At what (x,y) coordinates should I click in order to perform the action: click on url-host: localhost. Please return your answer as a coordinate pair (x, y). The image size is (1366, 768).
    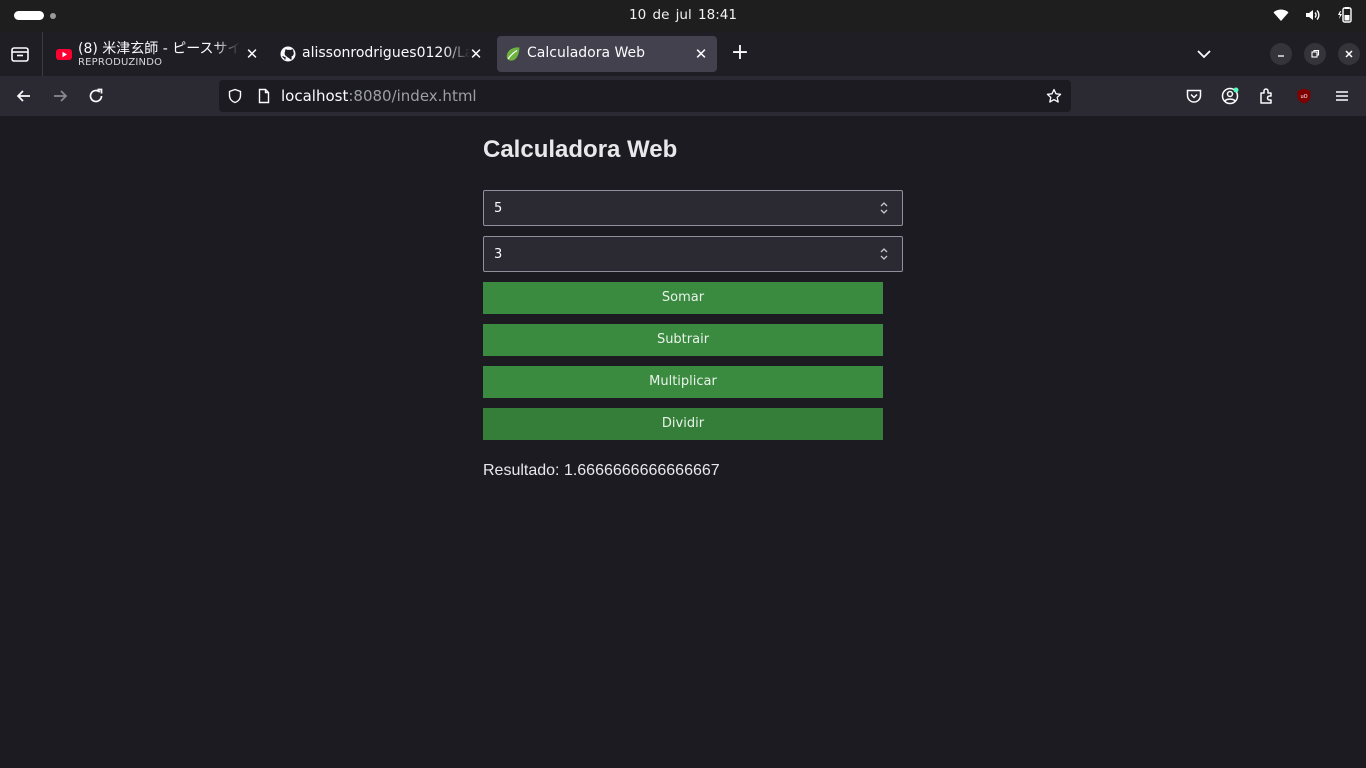
    Looking at the image, I should click on (315, 96).